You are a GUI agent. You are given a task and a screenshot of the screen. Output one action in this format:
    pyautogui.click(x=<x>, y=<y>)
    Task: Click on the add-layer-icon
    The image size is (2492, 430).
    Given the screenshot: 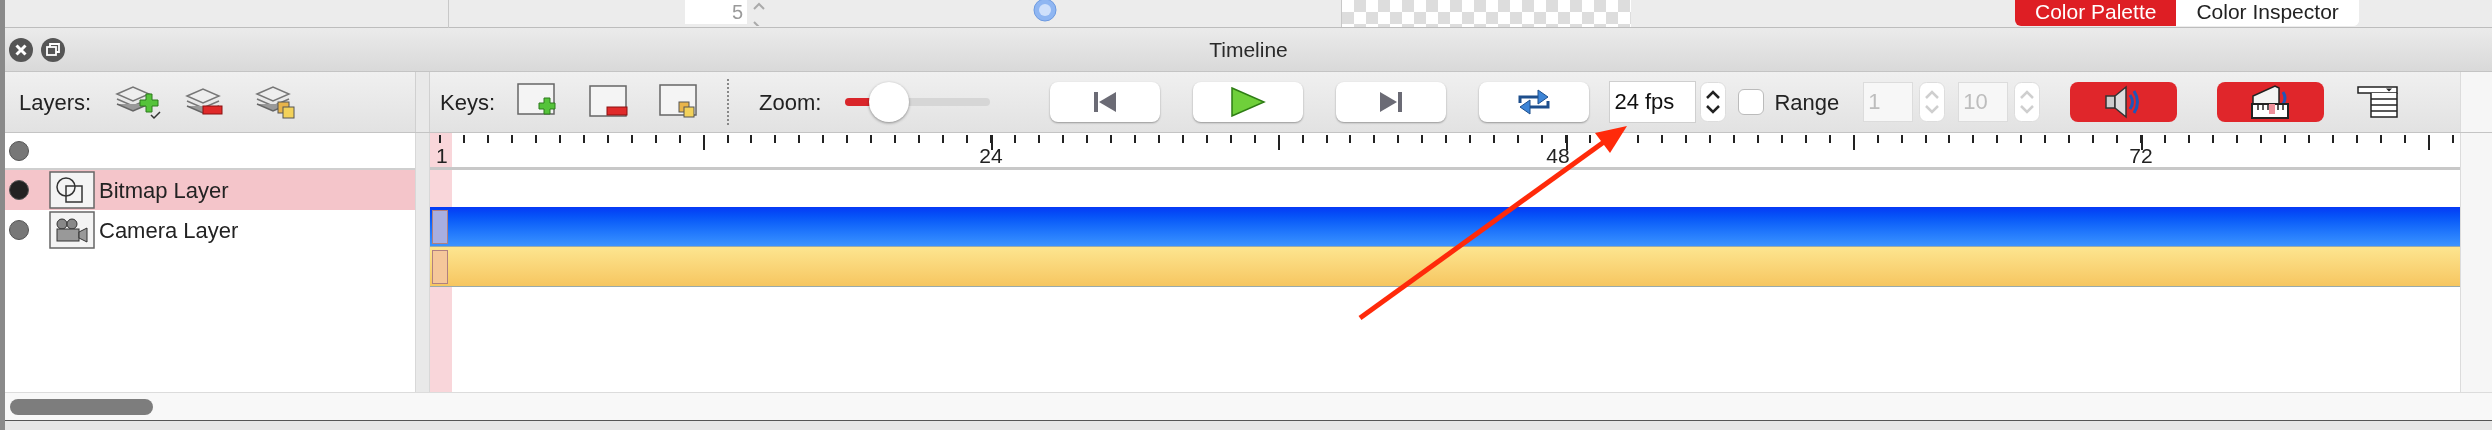 What is the action you would take?
    pyautogui.click(x=137, y=102)
    